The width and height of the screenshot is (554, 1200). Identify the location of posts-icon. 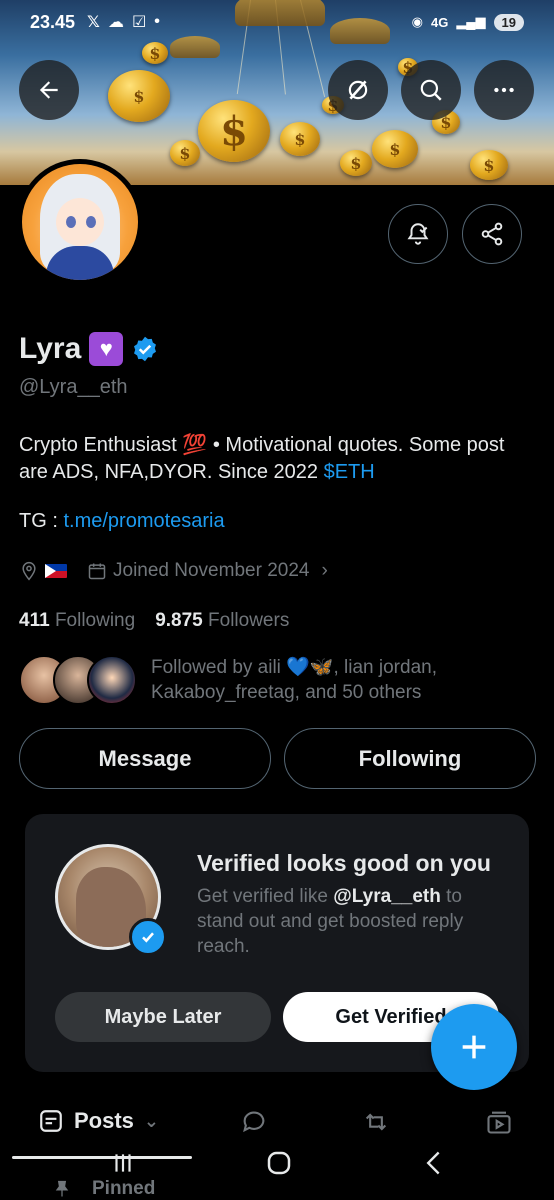
(51, 1121).